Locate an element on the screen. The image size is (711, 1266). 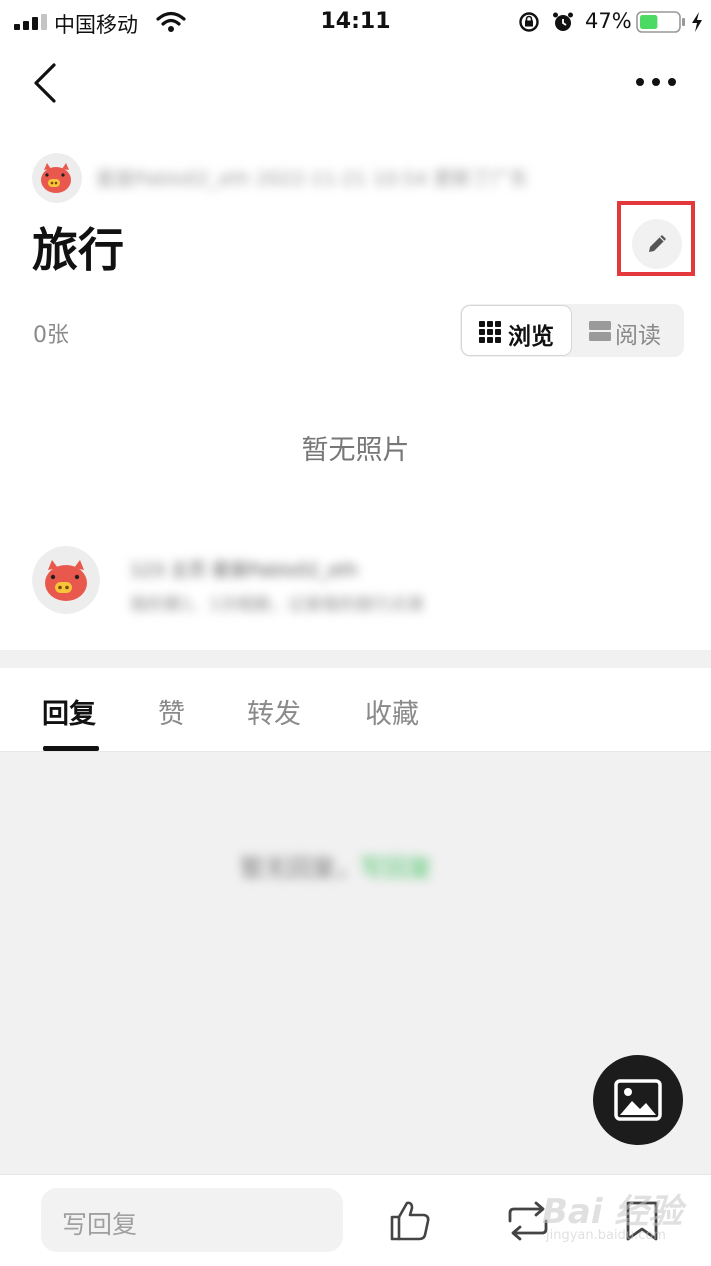
more-dots-icon is located at coordinates (656, 82).